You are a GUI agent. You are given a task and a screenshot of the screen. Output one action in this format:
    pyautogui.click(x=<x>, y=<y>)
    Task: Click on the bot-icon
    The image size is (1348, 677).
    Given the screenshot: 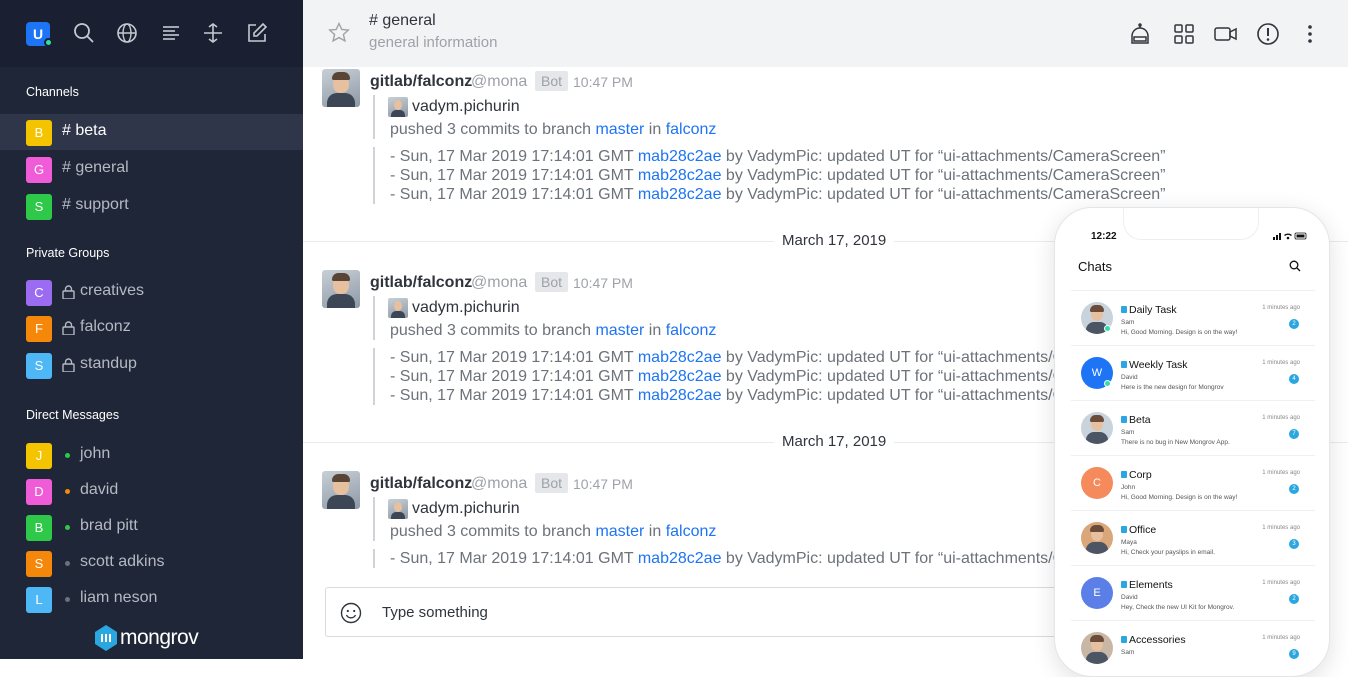 What is the action you would take?
    pyautogui.click(x=1140, y=34)
    